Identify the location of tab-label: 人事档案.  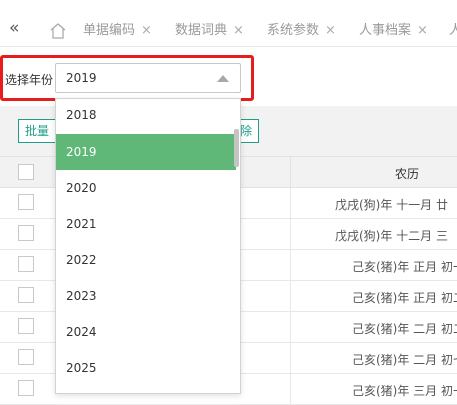
(385, 30).